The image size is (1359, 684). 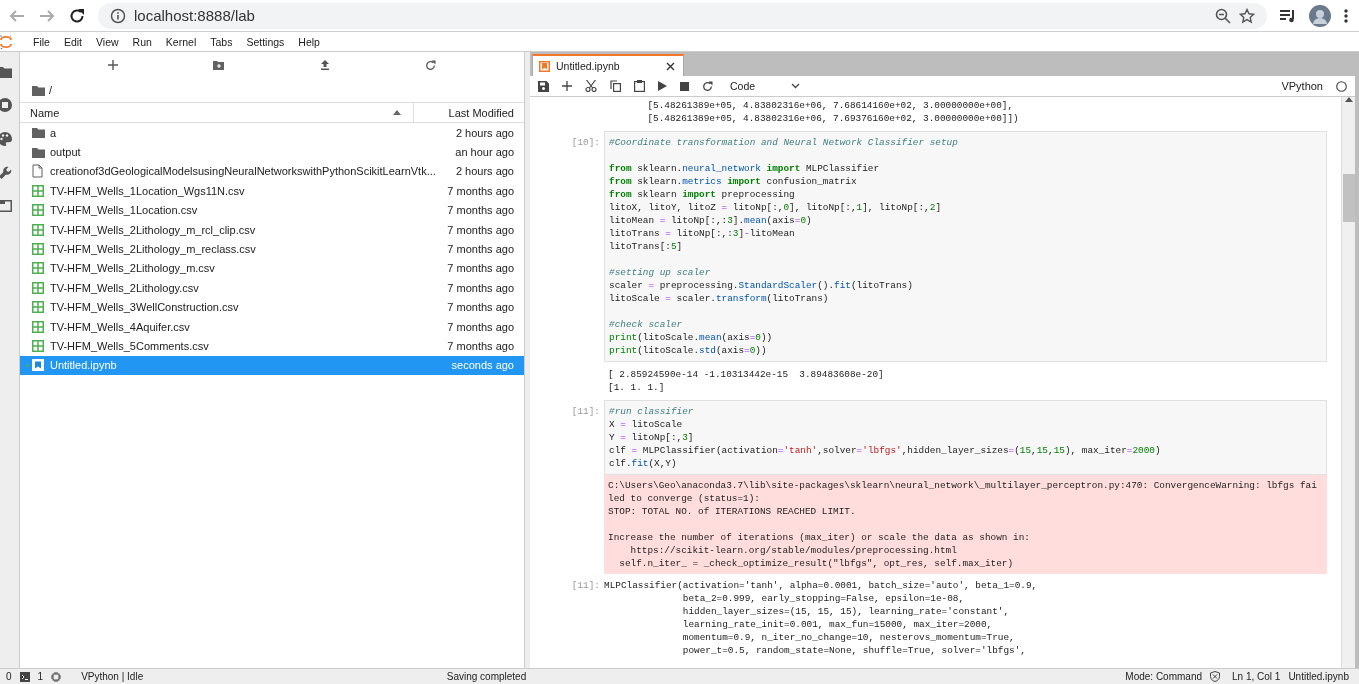 What do you see at coordinates (272, 307) in the screenshot?
I see `file-row: TV-HFM_Wells_3WellConstruction.csv 7 months ago` at bounding box center [272, 307].